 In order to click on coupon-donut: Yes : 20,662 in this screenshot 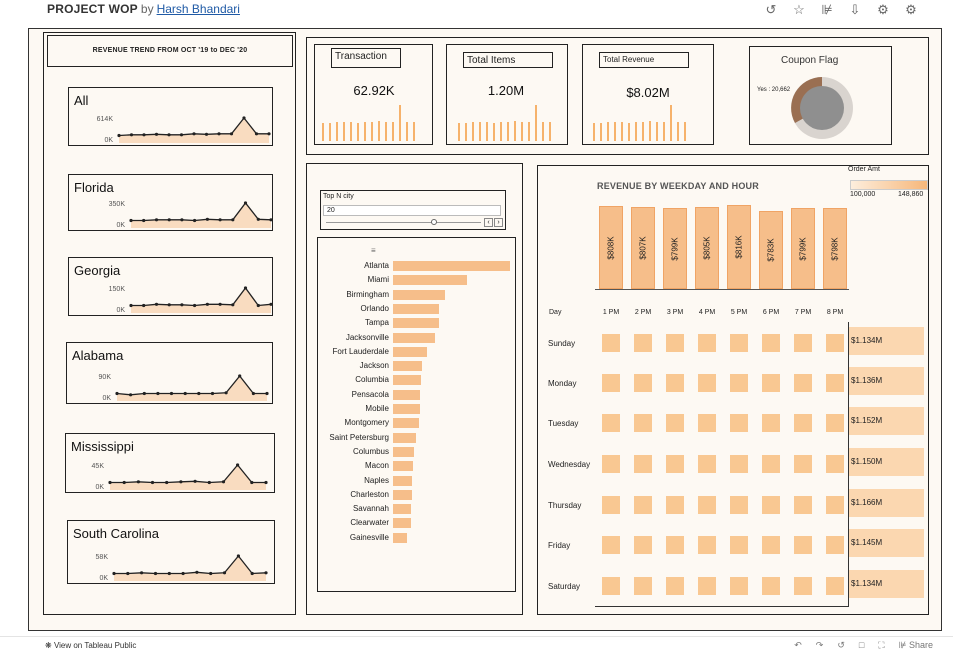, I will do `click(807, 106)`.